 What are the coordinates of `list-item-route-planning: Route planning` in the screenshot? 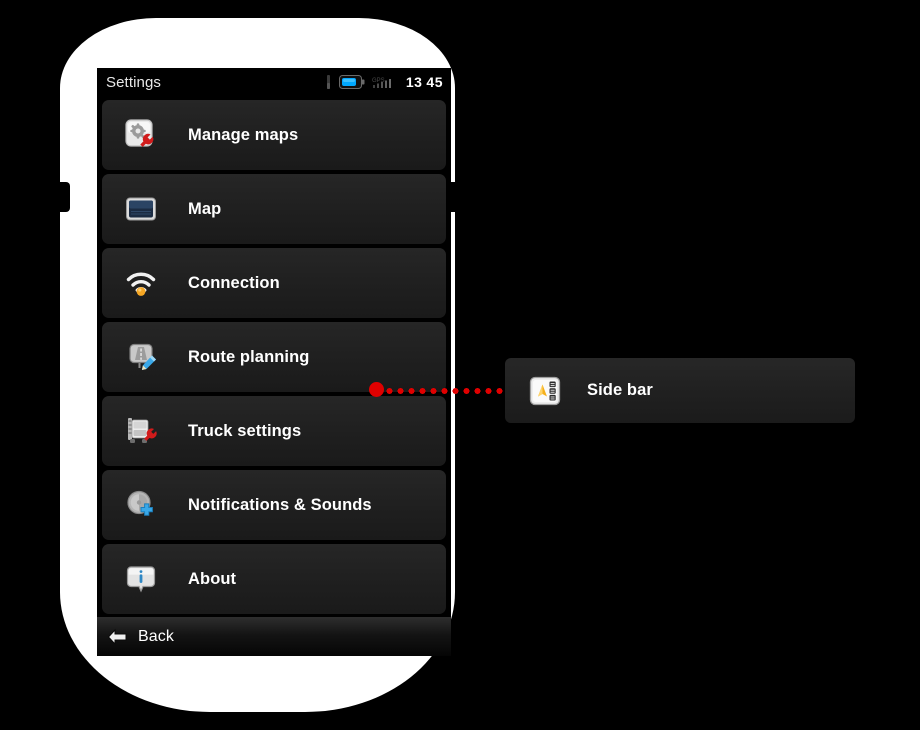 It's located at (274, 357).